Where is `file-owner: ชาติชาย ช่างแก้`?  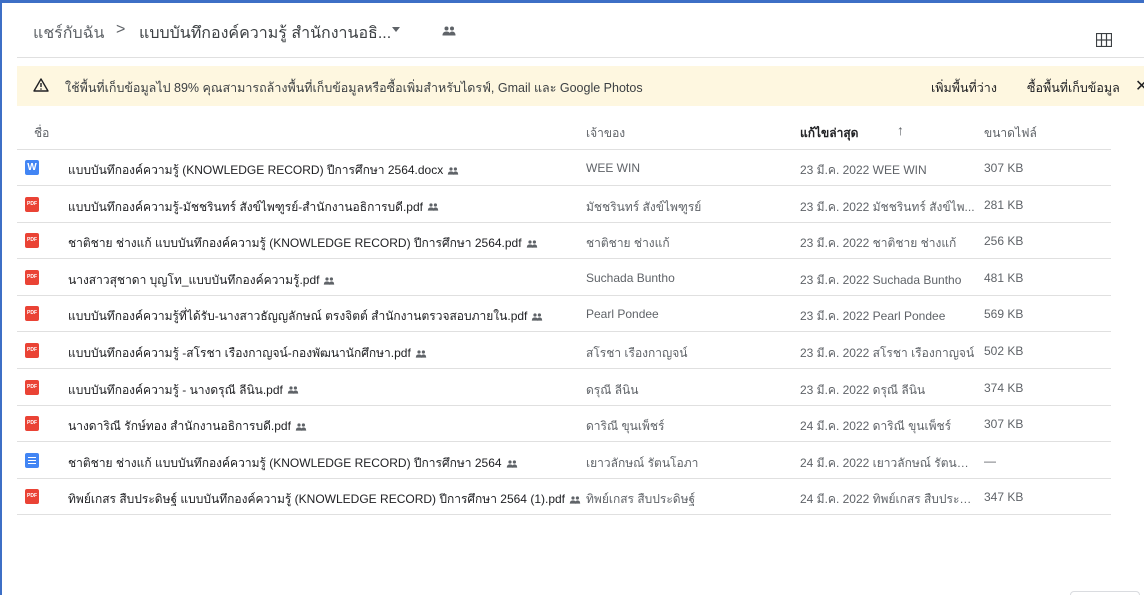
file-owner: ชาติชาย ช่างแก้ is located at coordinates (628, 243).